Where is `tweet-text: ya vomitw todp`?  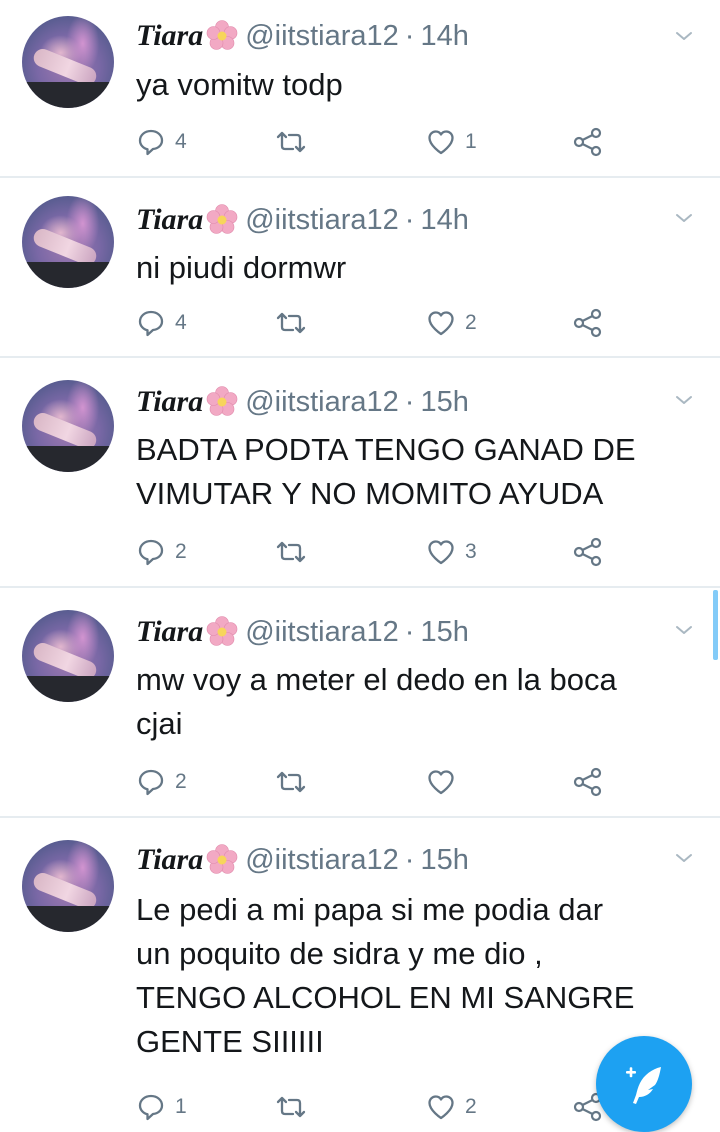 tweet-text: ya vomitw todp is located at coordinates (421, 85).